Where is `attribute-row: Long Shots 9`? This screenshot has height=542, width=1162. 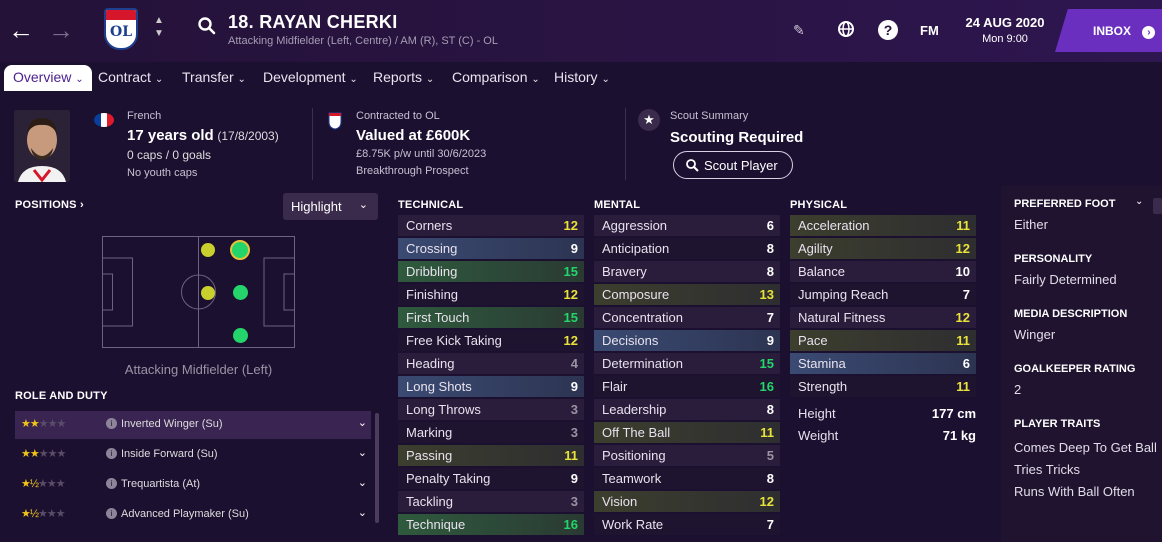
attribute-row: Long Shots 9 is located at coordinates (491, 386).